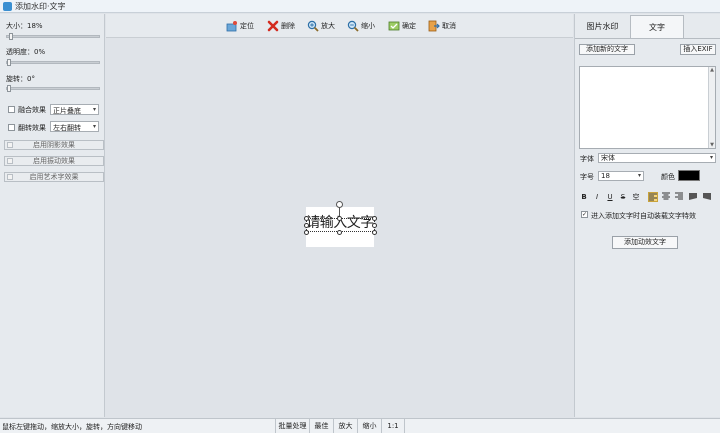 This screenshot has width=720, height=433. What do you see at coordinates (10, 177) in the screenshot?
I see `art-text-effect-checkbox` at bounding box center [10, 177].